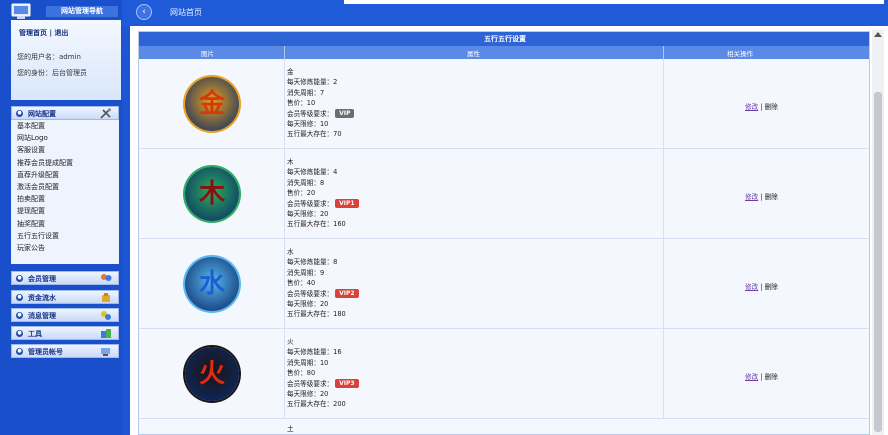 The image size is (888, 435). I want to click on money-icon, so click(106, 297).